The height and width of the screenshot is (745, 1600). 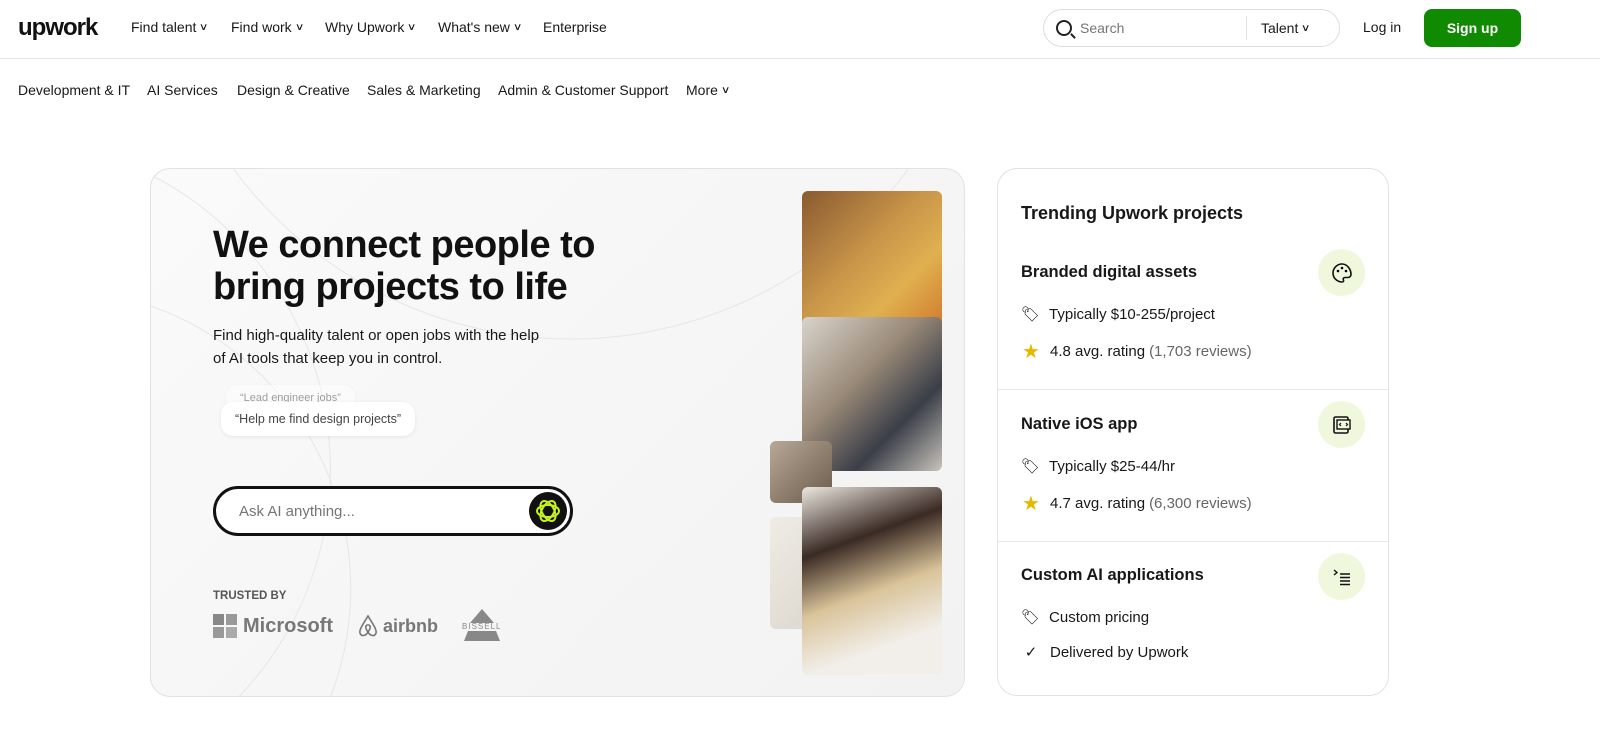 What do you see at coordinates (368, 625) in the screenshot?
I see `airbnb-icon` at bounding box center [368, 625].